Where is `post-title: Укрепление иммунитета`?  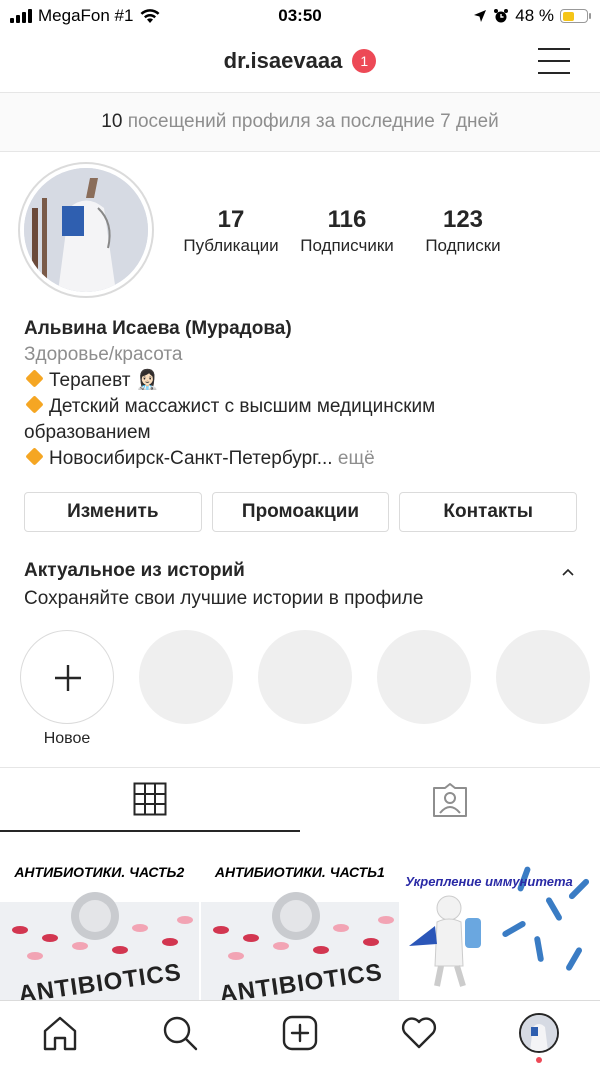 post-title: Укрепление иммунитета is located at coordinates (489, 881).